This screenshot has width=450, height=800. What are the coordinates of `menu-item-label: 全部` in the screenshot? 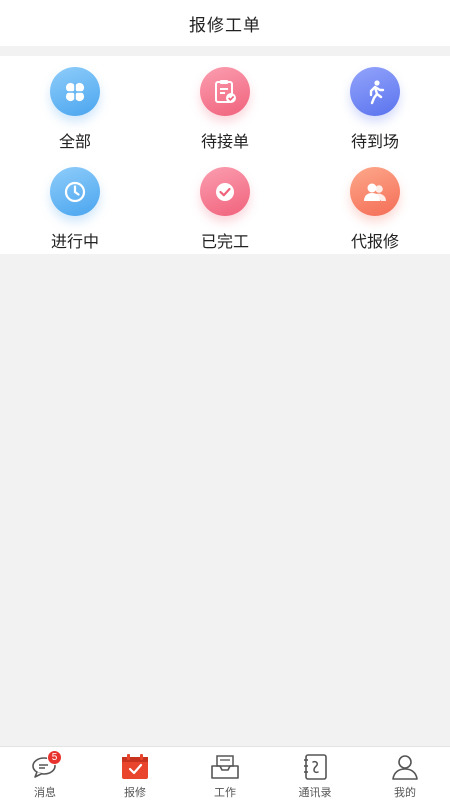 It's located at (74, 142).